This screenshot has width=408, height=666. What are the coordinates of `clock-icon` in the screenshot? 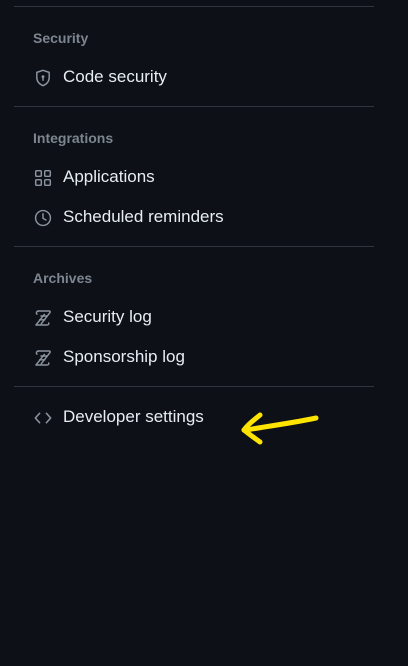 It's located at (43, 218).